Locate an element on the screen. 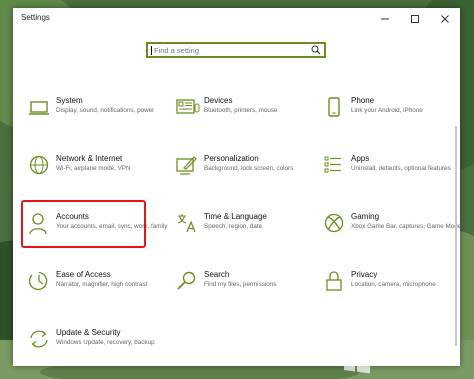 The image size is (474, 379). settings-tile-devices: Devices Bluetooth, printers, mouse is located at coordinates (246, 121).